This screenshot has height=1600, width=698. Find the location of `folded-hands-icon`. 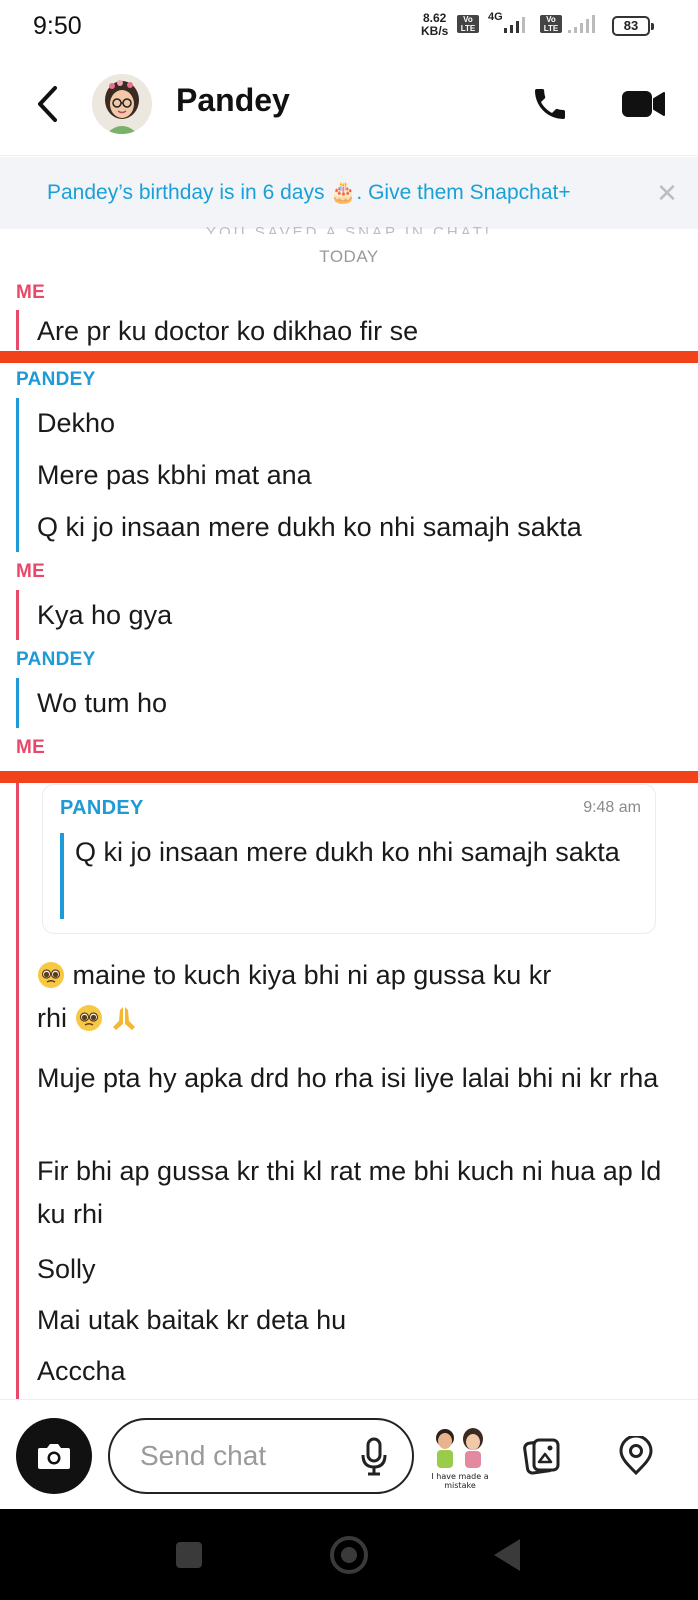

folded-hands-icon is located at coordinates (124, 1018).